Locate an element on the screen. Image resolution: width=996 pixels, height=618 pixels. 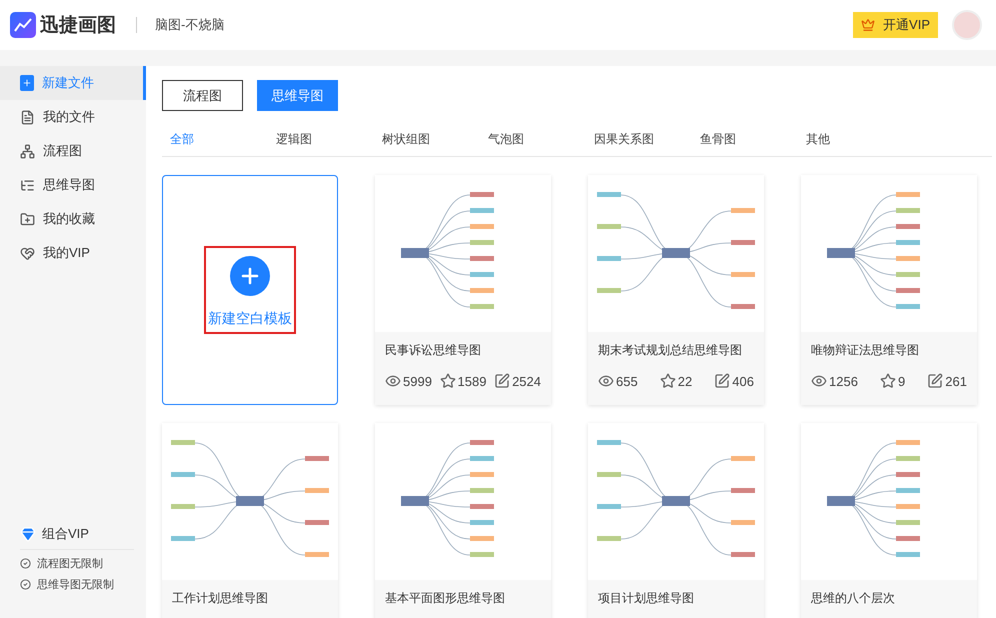
like-count: 22 is located at coordinates (676, 381).